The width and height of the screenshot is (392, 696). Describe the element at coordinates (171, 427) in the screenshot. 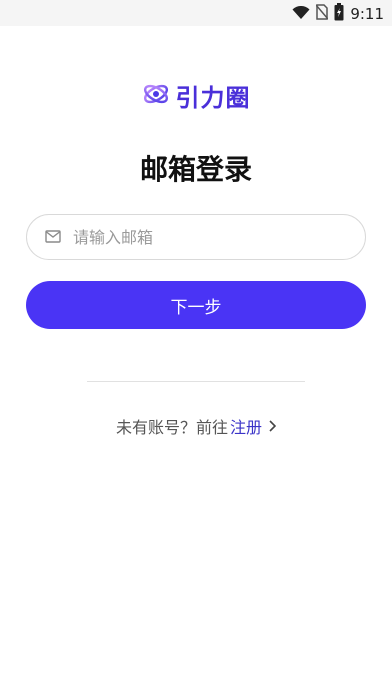

I see `no-account-text: 未有账号？前往` at that location.